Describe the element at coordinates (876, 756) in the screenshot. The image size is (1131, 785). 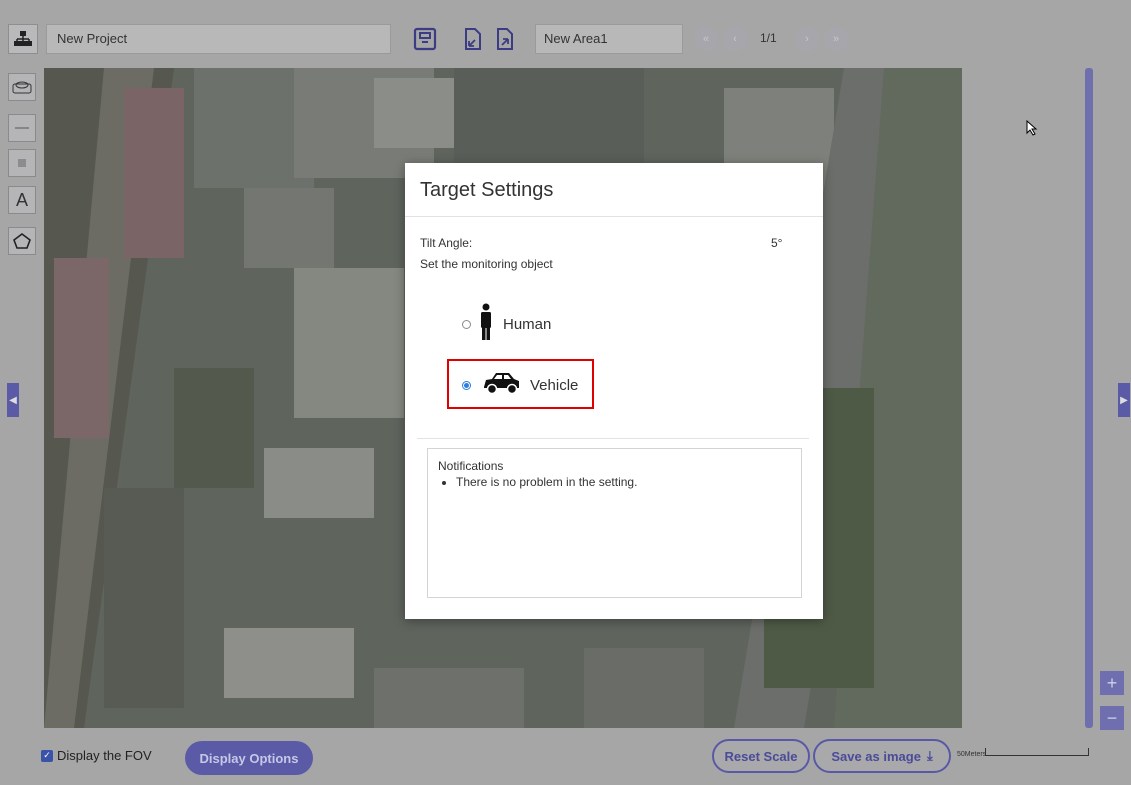
I see `save-as-image-label: Save as image` at that location.